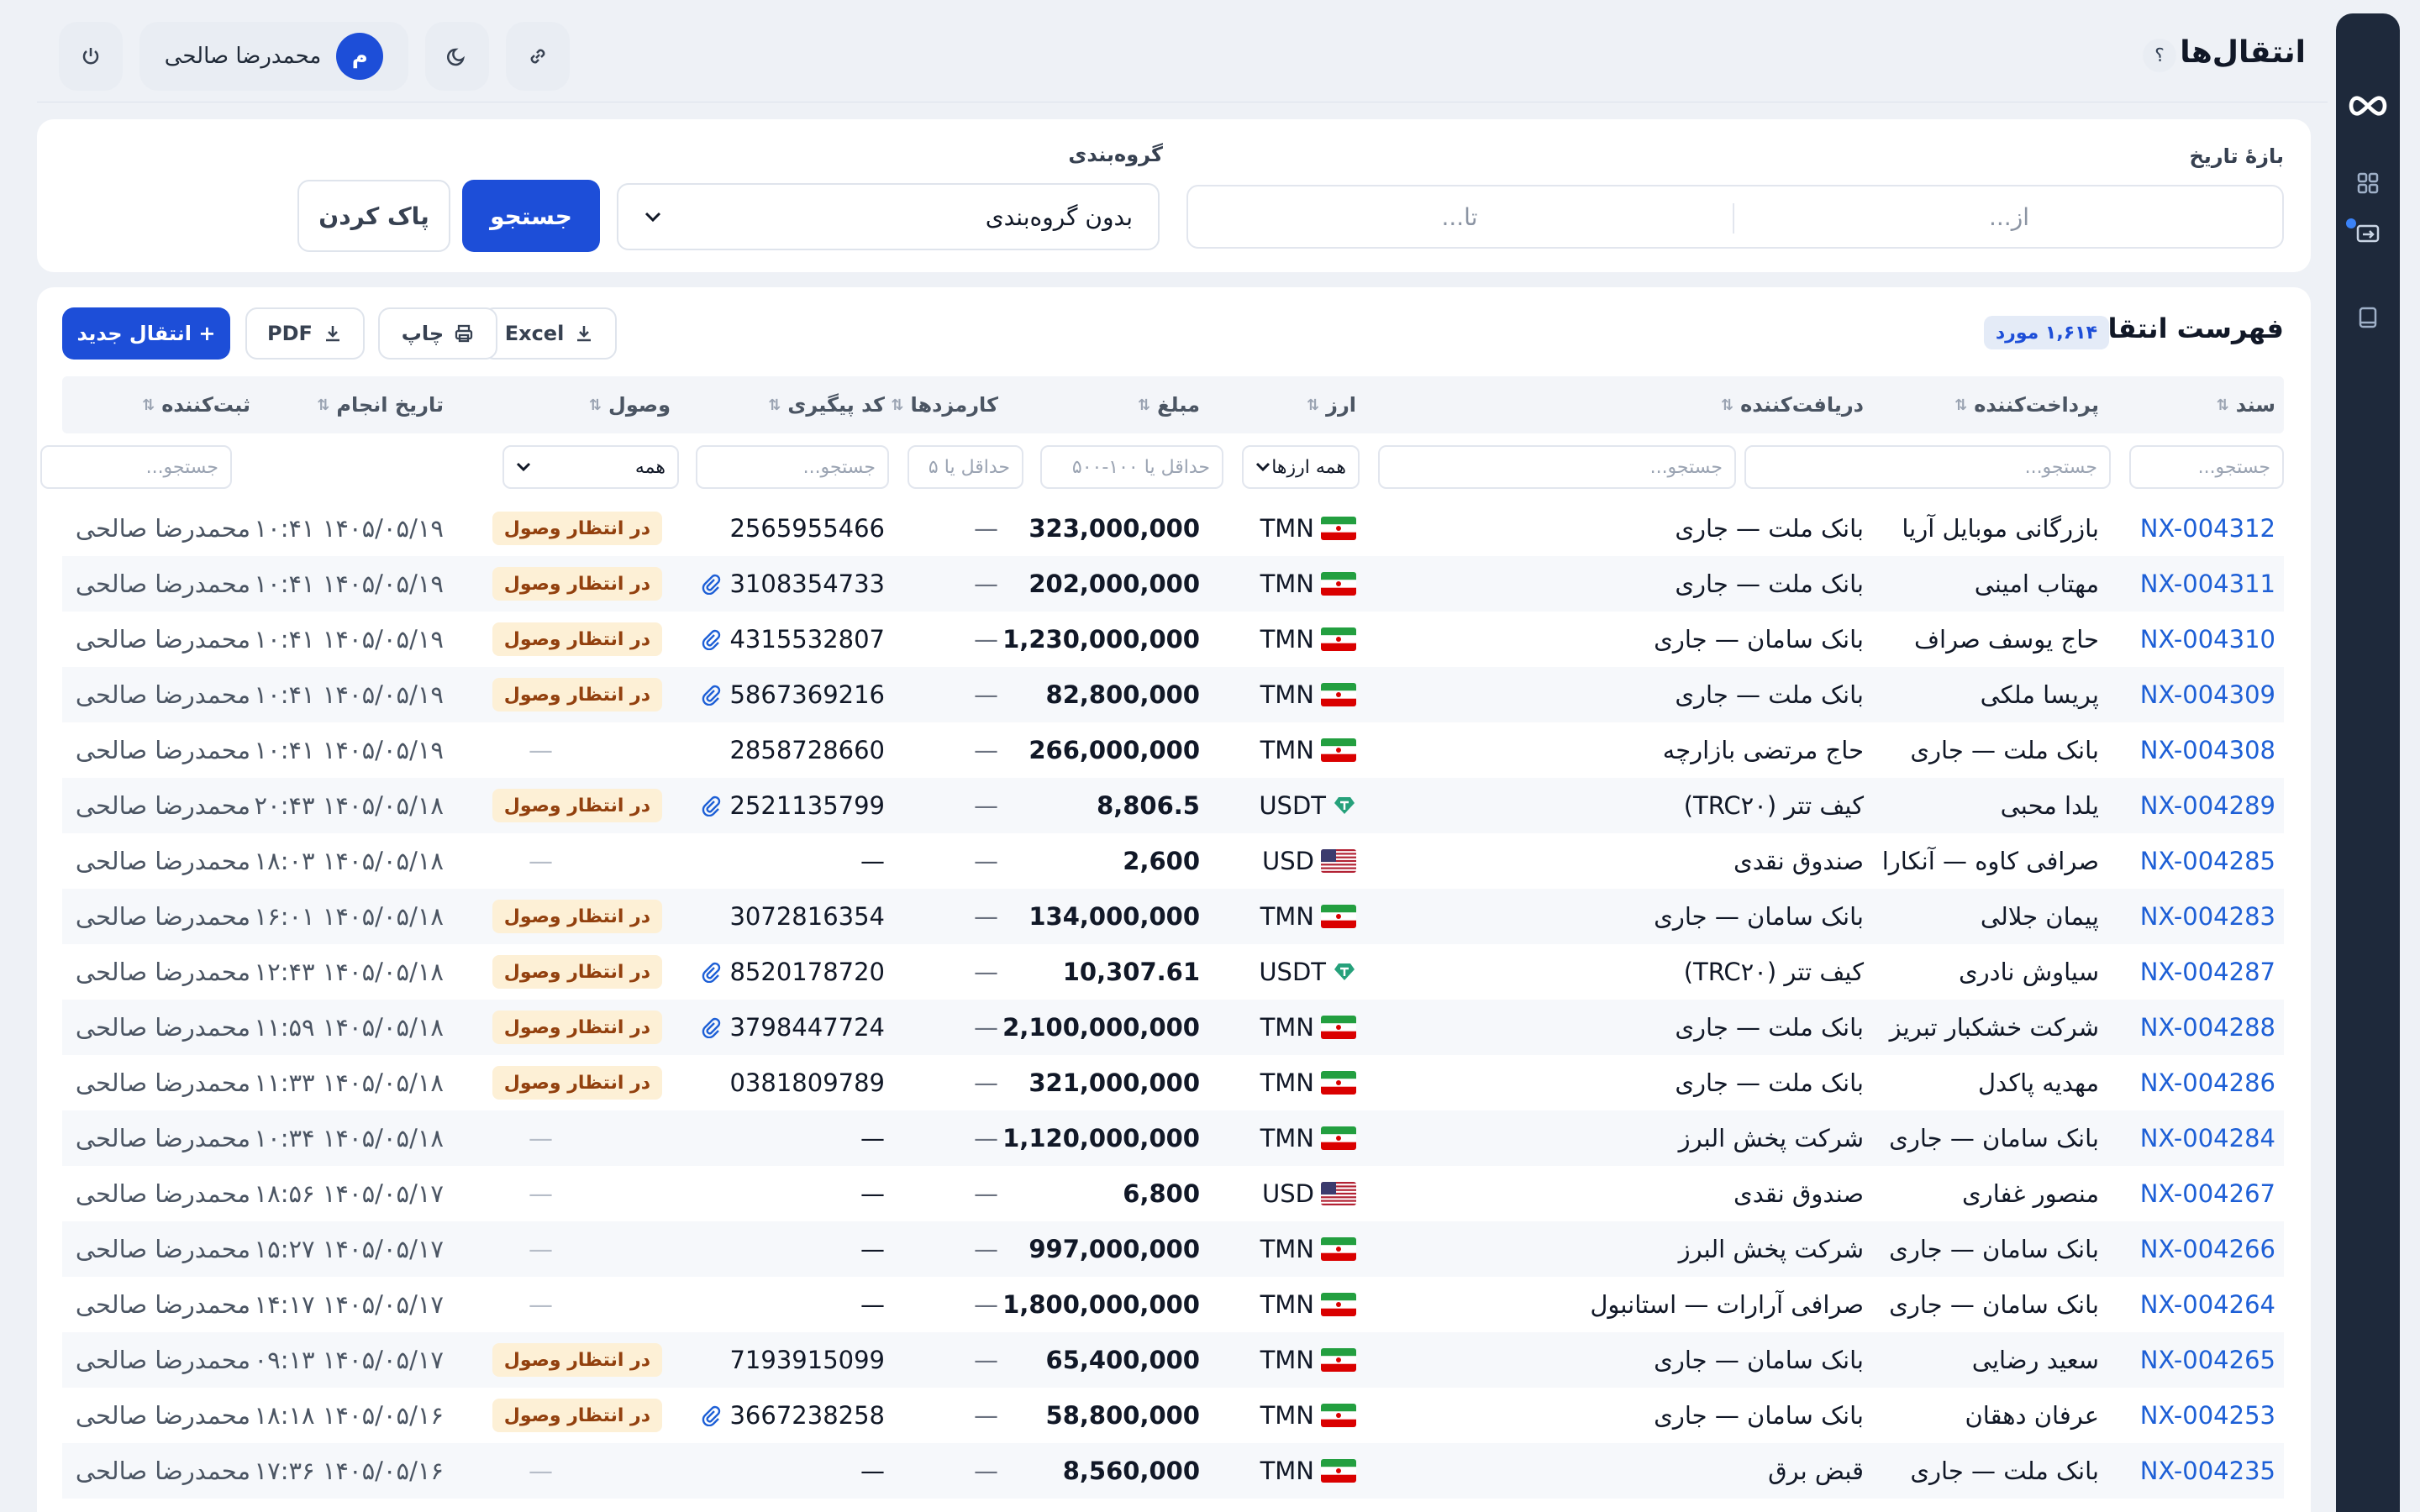  I want to click on fee-filter-input: حداقل یا ۵, so click(965, 467).